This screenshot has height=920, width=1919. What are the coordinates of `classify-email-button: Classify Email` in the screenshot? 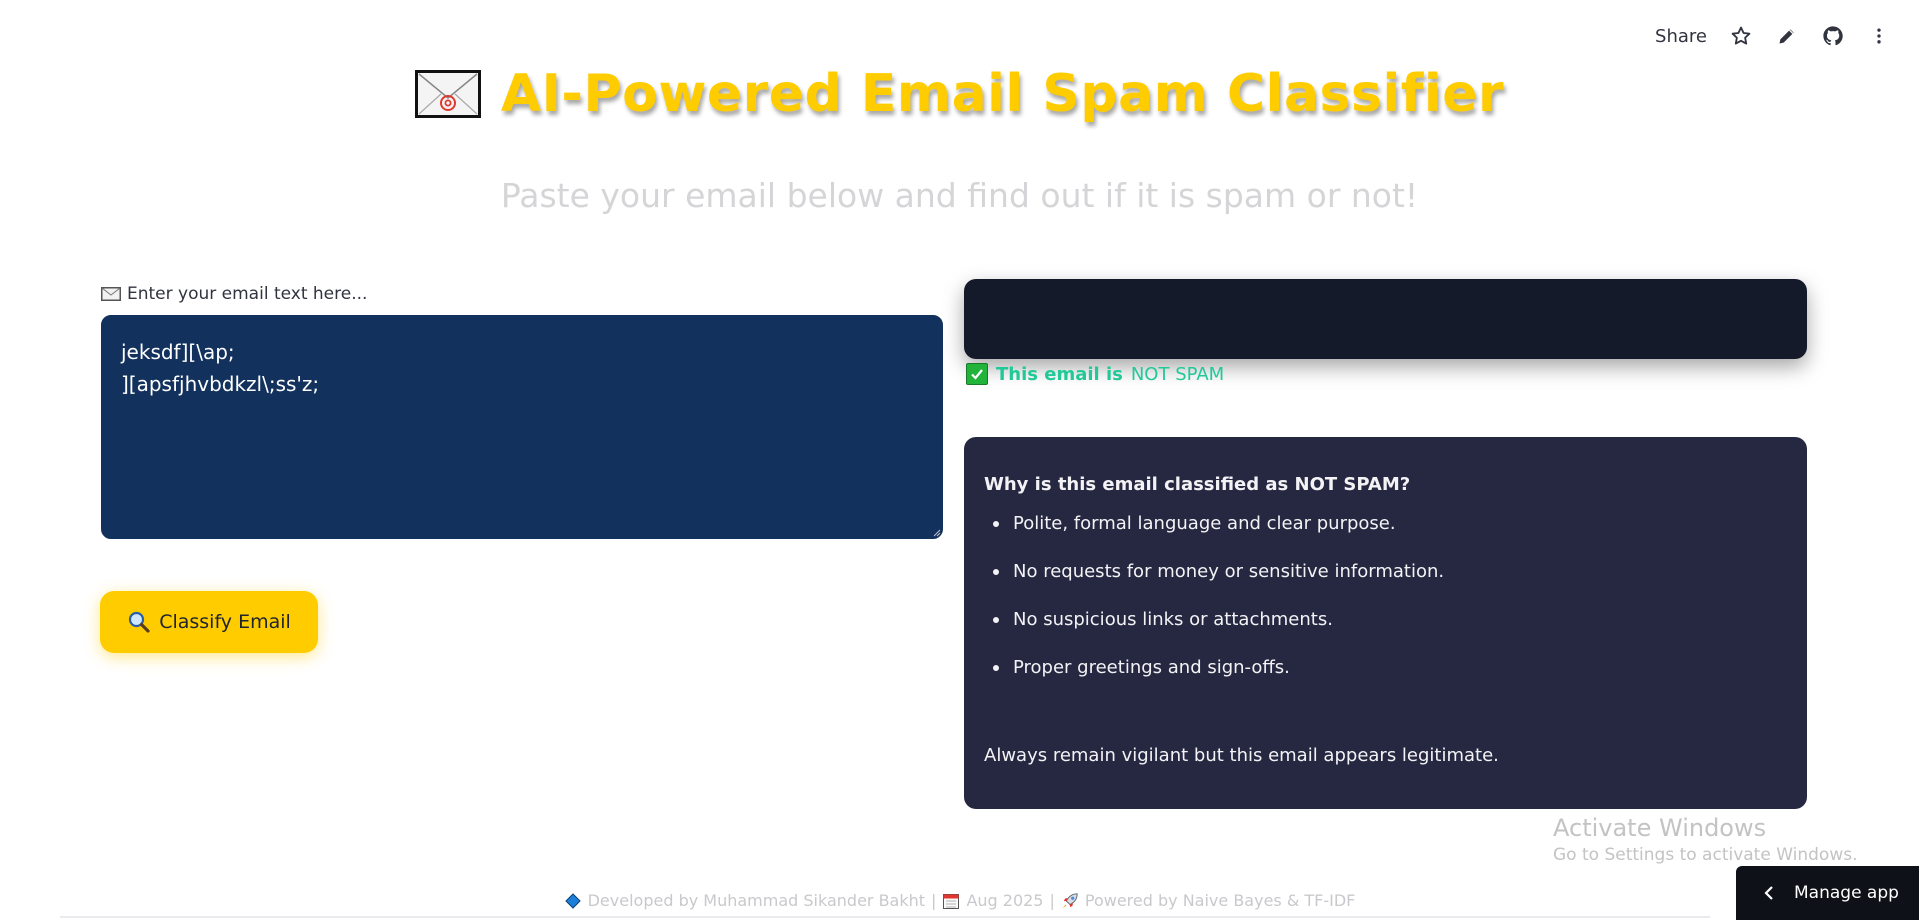 It's located at (209, 622).